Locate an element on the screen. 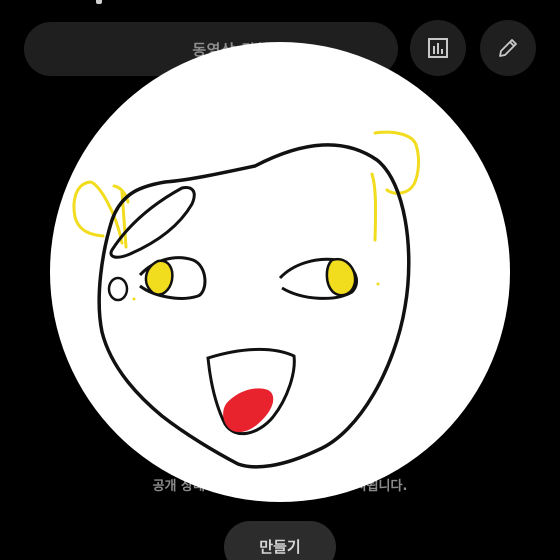  small-dot-shape is located at coordinates (118, 289).